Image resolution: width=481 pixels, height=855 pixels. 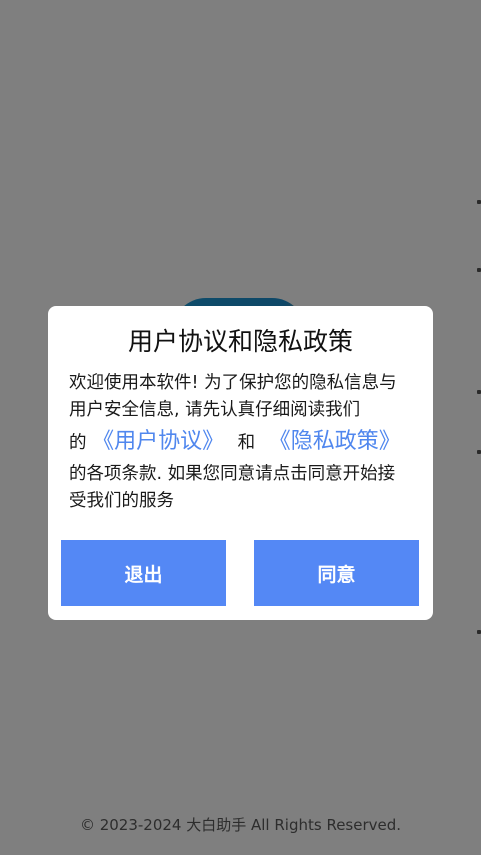 I want to click on dialog-title: 用户协议和隐私政策, so click(x=240, y=341).